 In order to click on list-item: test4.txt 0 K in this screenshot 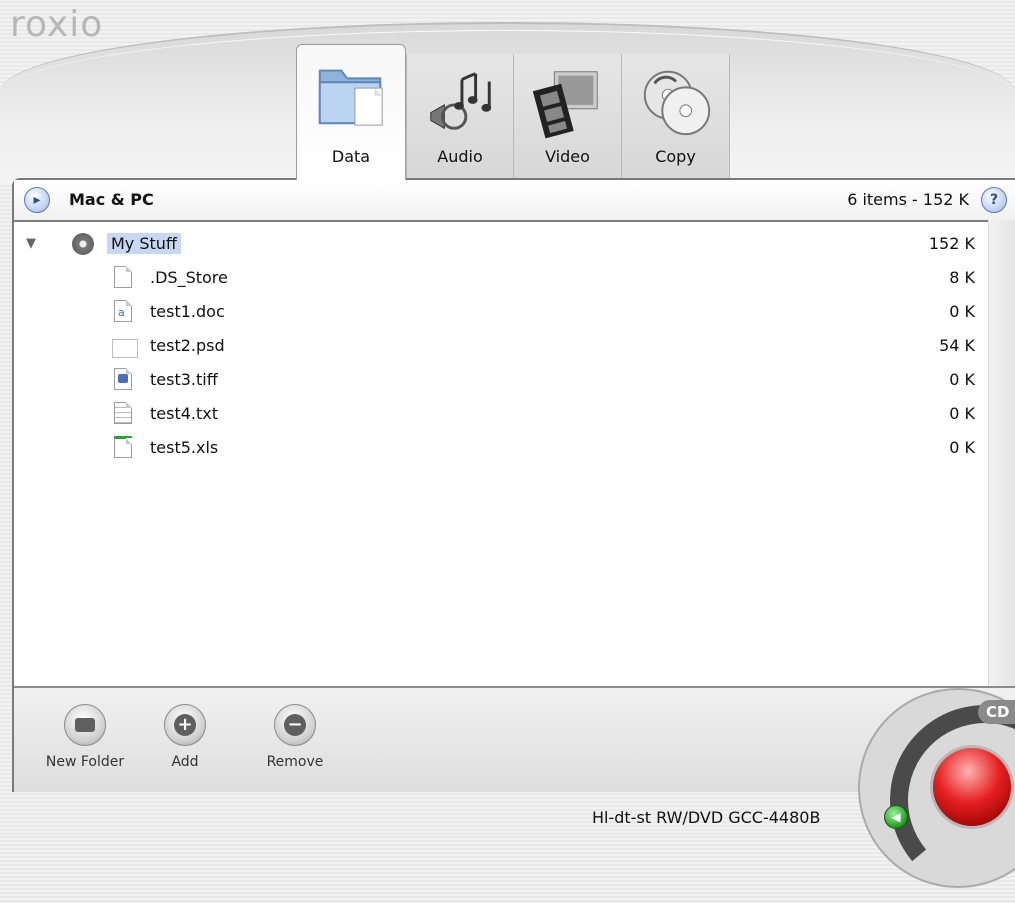, I will do `click(501, 414)`.